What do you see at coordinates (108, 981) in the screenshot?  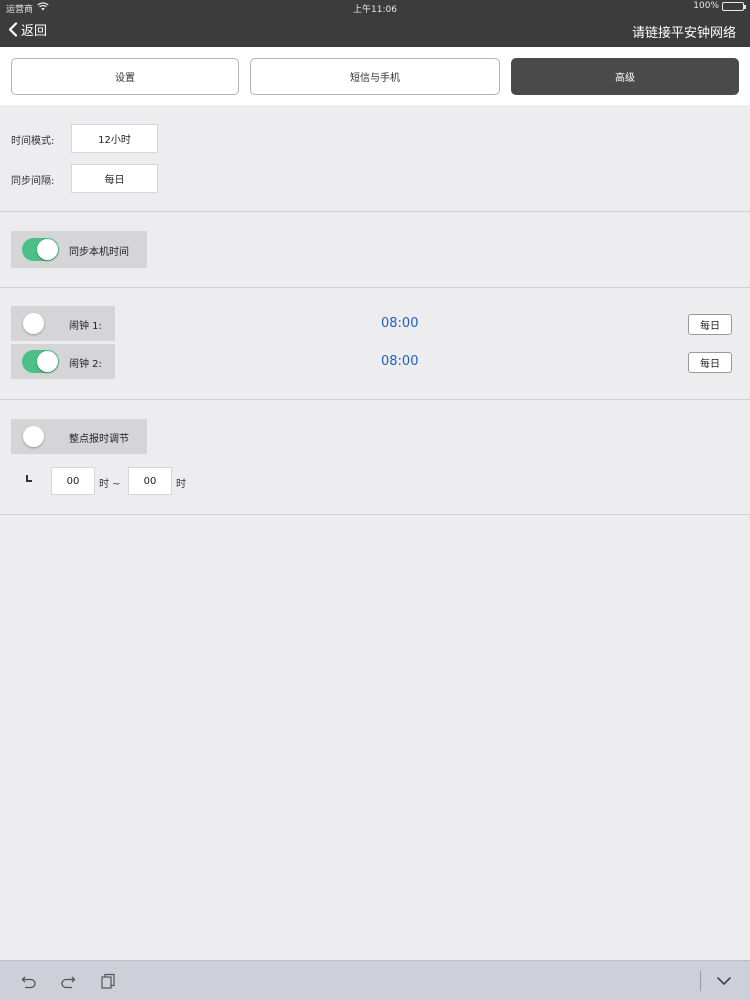 I see `paste-icon` at bounding box center [108, 981].